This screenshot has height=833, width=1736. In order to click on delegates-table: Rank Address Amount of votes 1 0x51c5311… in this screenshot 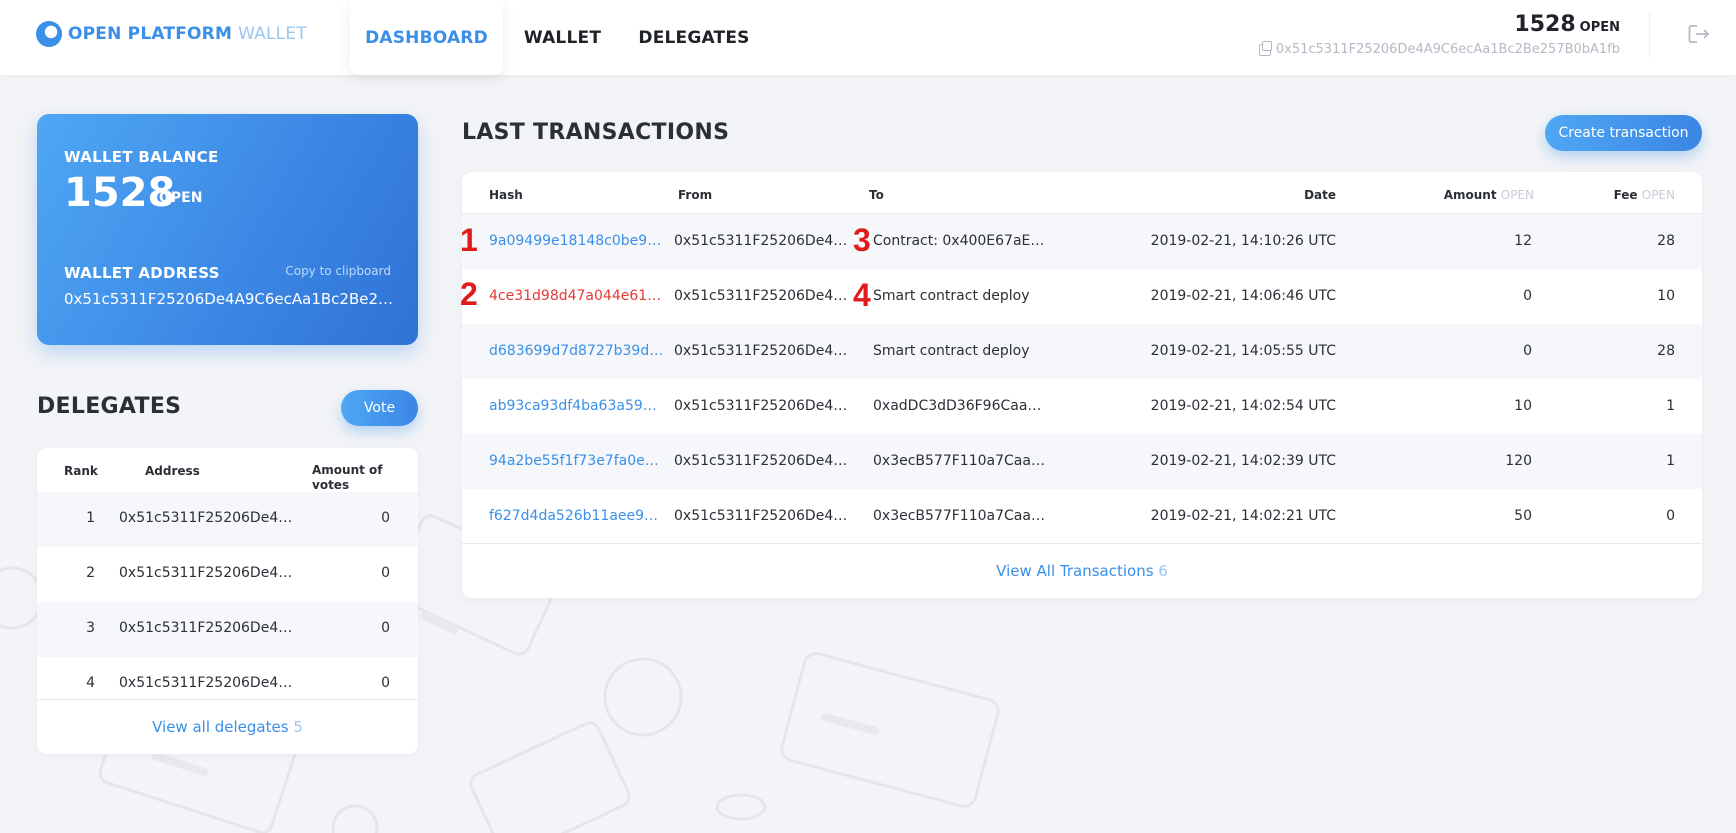, I will do `click(227, 601)`.